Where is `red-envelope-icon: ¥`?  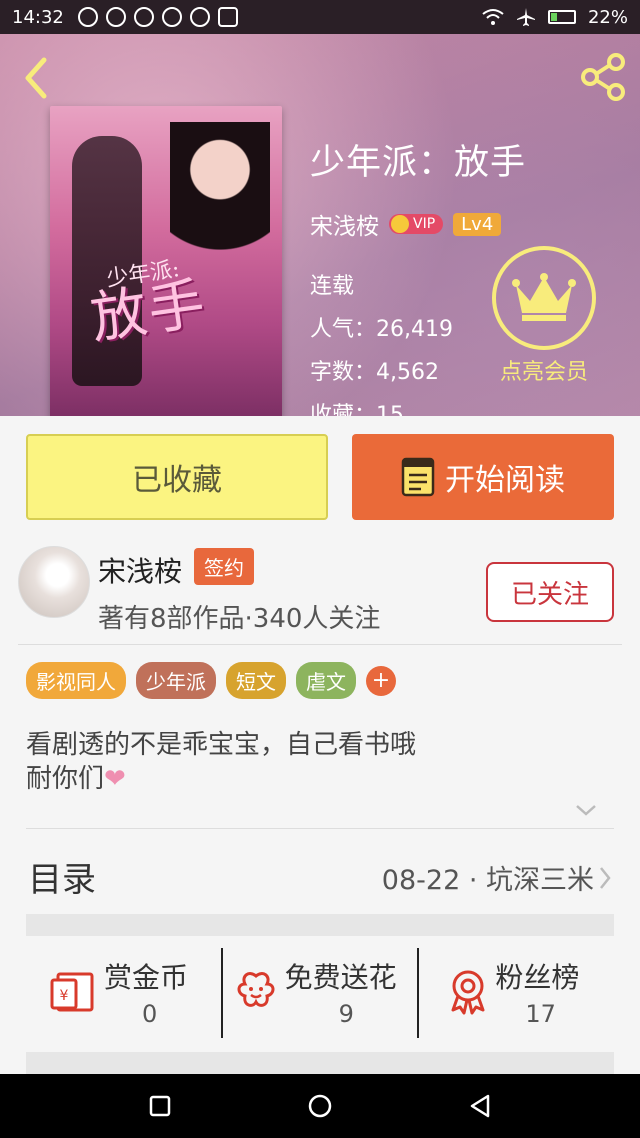 red-envelope-icon: ¥ is located at coordinates (72, 992).